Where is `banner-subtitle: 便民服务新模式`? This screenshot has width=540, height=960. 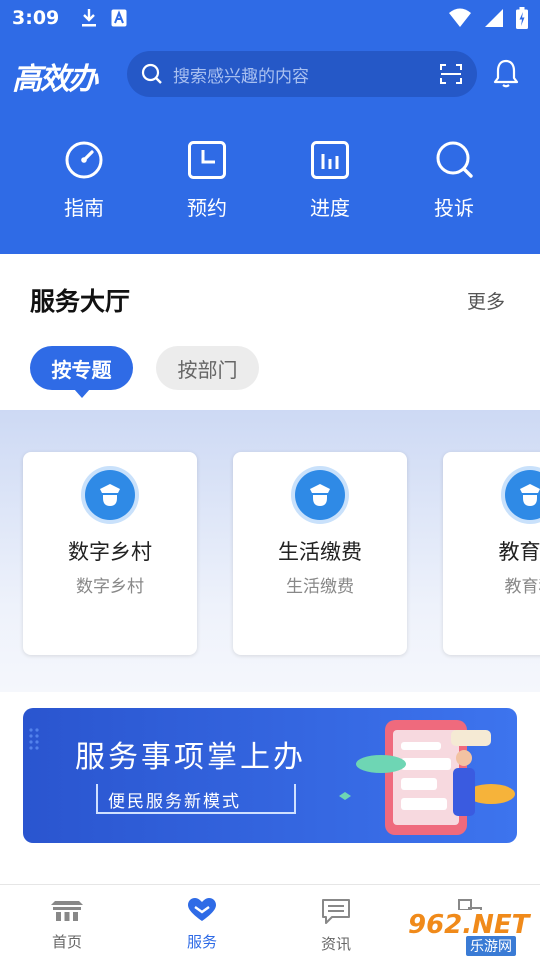 banner-subtitle: 便民服务新模式 is located at coordinates (174, 802).